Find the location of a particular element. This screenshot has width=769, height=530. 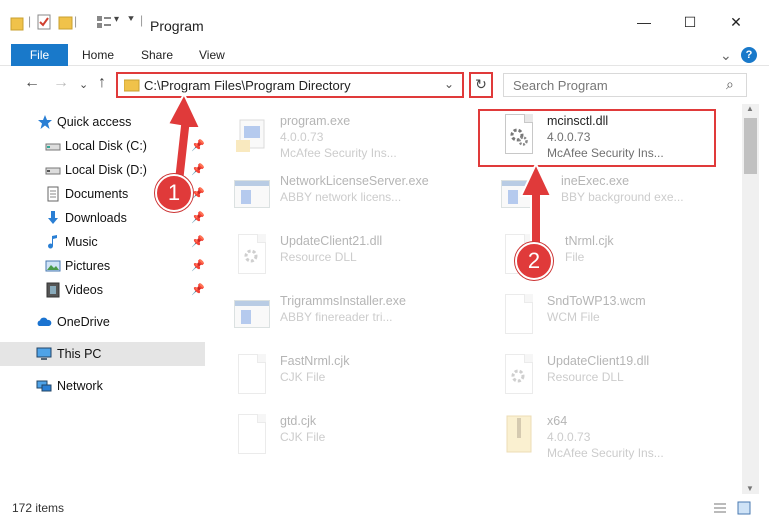

sidebar-item-label: Downloads is located at coordinates (96, 218).